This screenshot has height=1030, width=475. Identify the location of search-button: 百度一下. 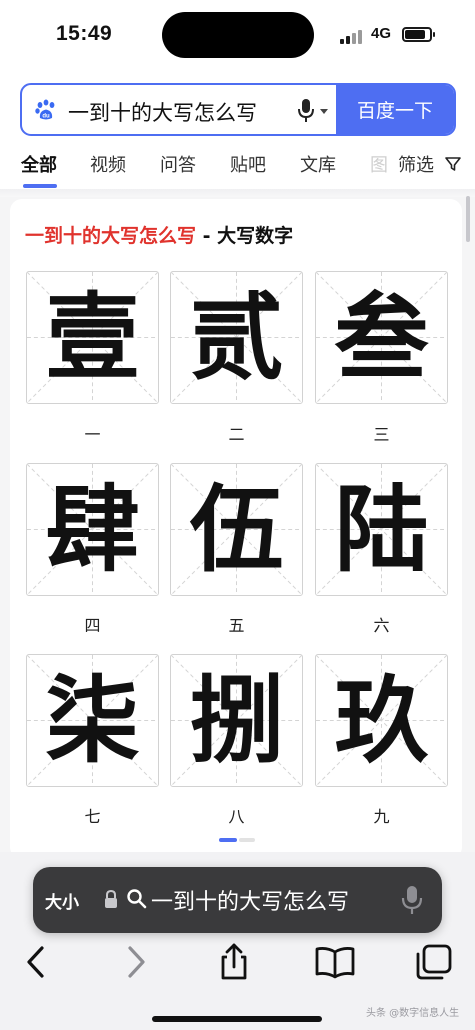
(395, 109).